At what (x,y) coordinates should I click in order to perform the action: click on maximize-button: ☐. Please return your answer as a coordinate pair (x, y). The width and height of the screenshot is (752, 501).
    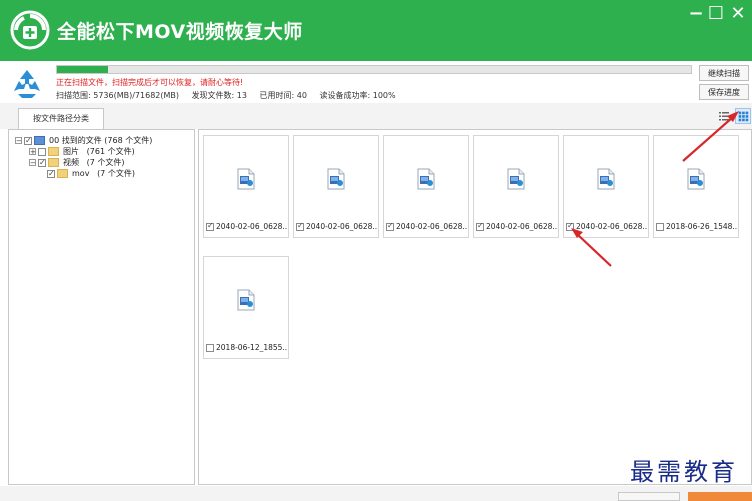
    Looking at the image, I should click on (716, 14).